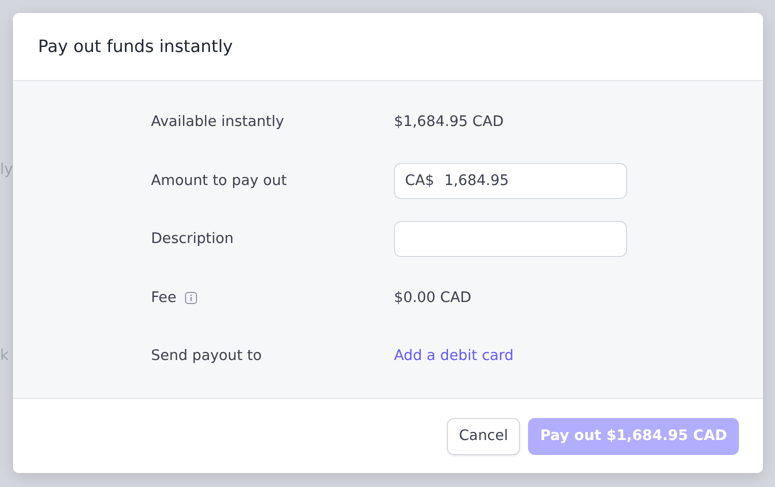 The image size is (775, 487). What do you see at coordinates (217, 122) in the screenshot?
I see `field-label: Available instantly` at bounding box center [217, 122].